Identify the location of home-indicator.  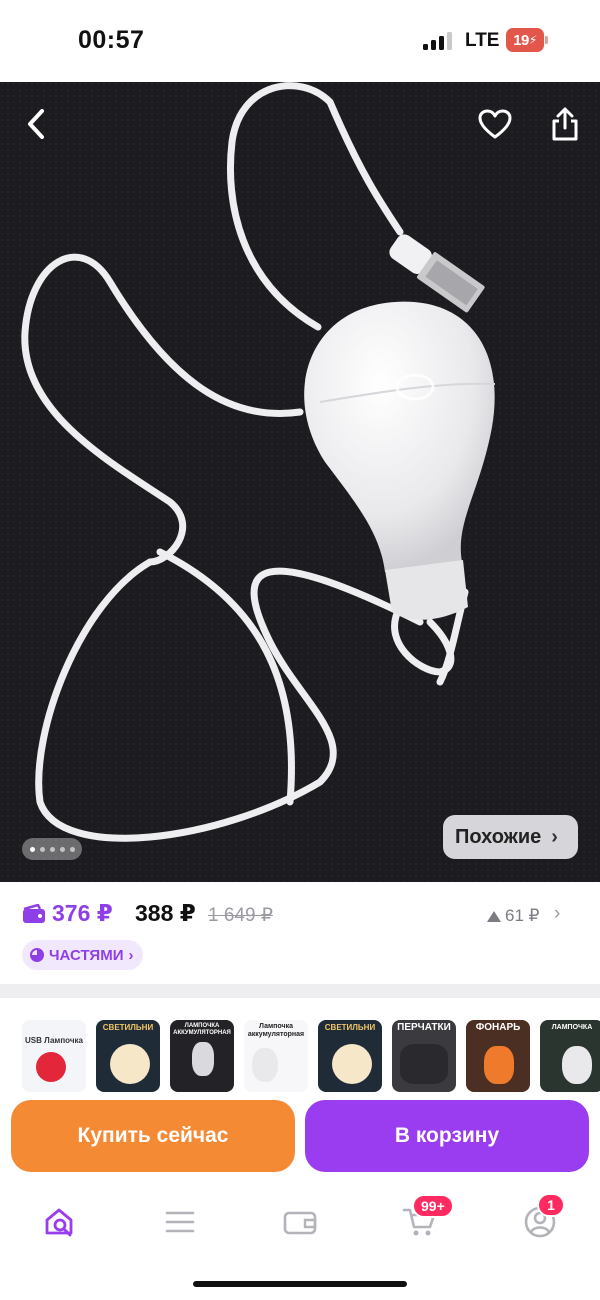
(300, 1284).